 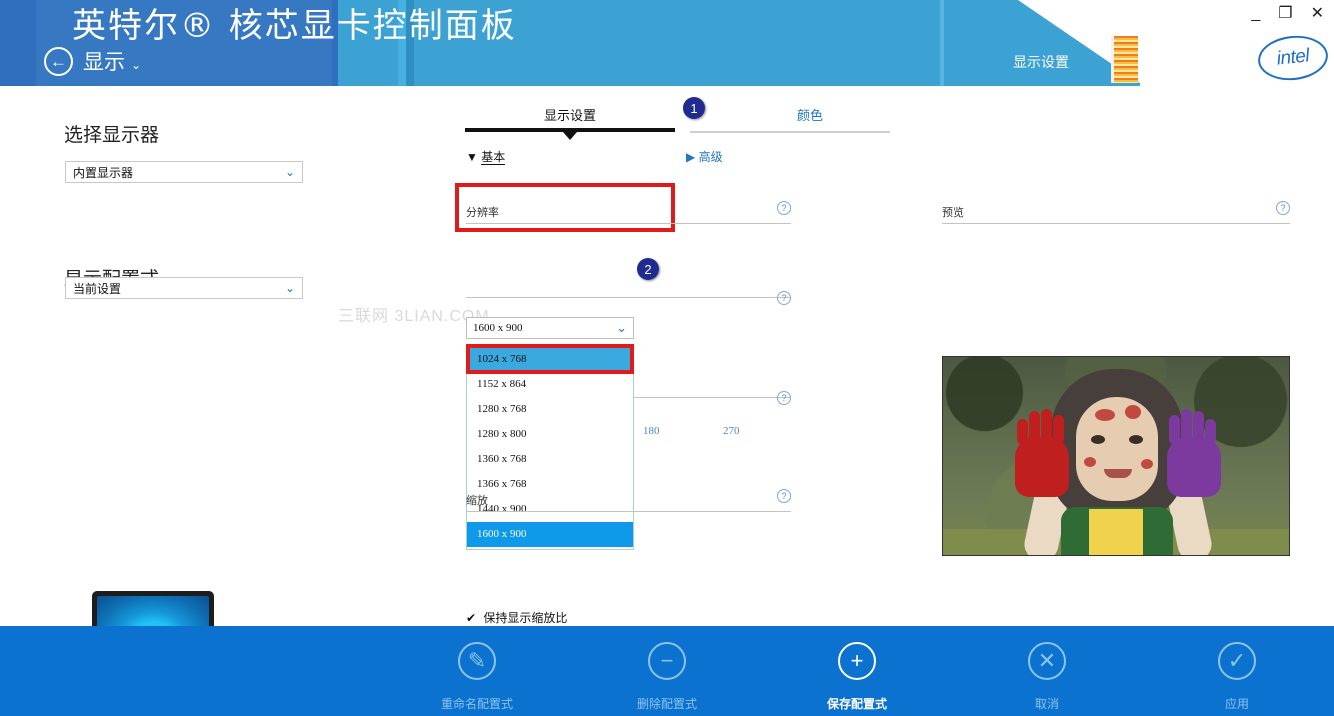 What do you see at coordinates (58, 61) in the screenshot?
I see `back-arrow-icon: ←` at bounding box center [58, 61].